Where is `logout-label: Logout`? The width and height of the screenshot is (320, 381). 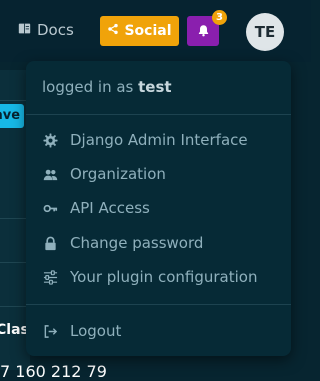 logout-label: Logout is located at coordinates (96, 331).